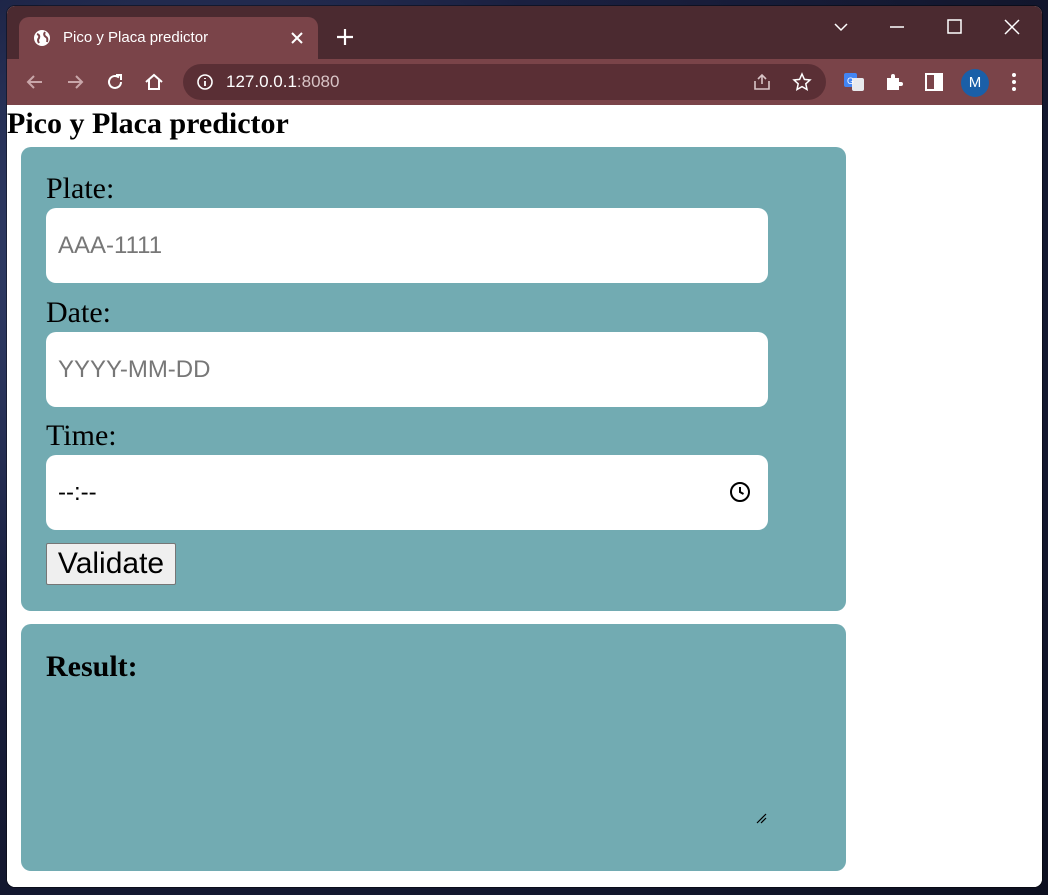 This screenshot has width=1048, height=895. Describe the element at coordinates (524, 32) in the screenshot. I see `tab-strip: Pico y Placa predictor` at that location.